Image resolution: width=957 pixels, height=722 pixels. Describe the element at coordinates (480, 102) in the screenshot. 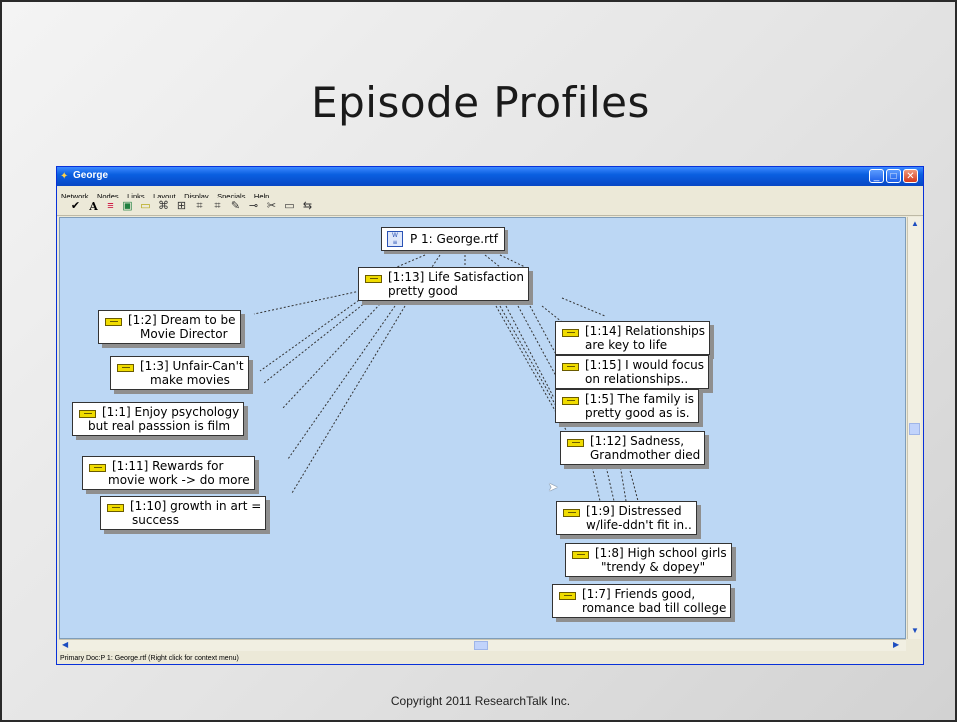

I see `slide-title: Episode Profiles` at that location.